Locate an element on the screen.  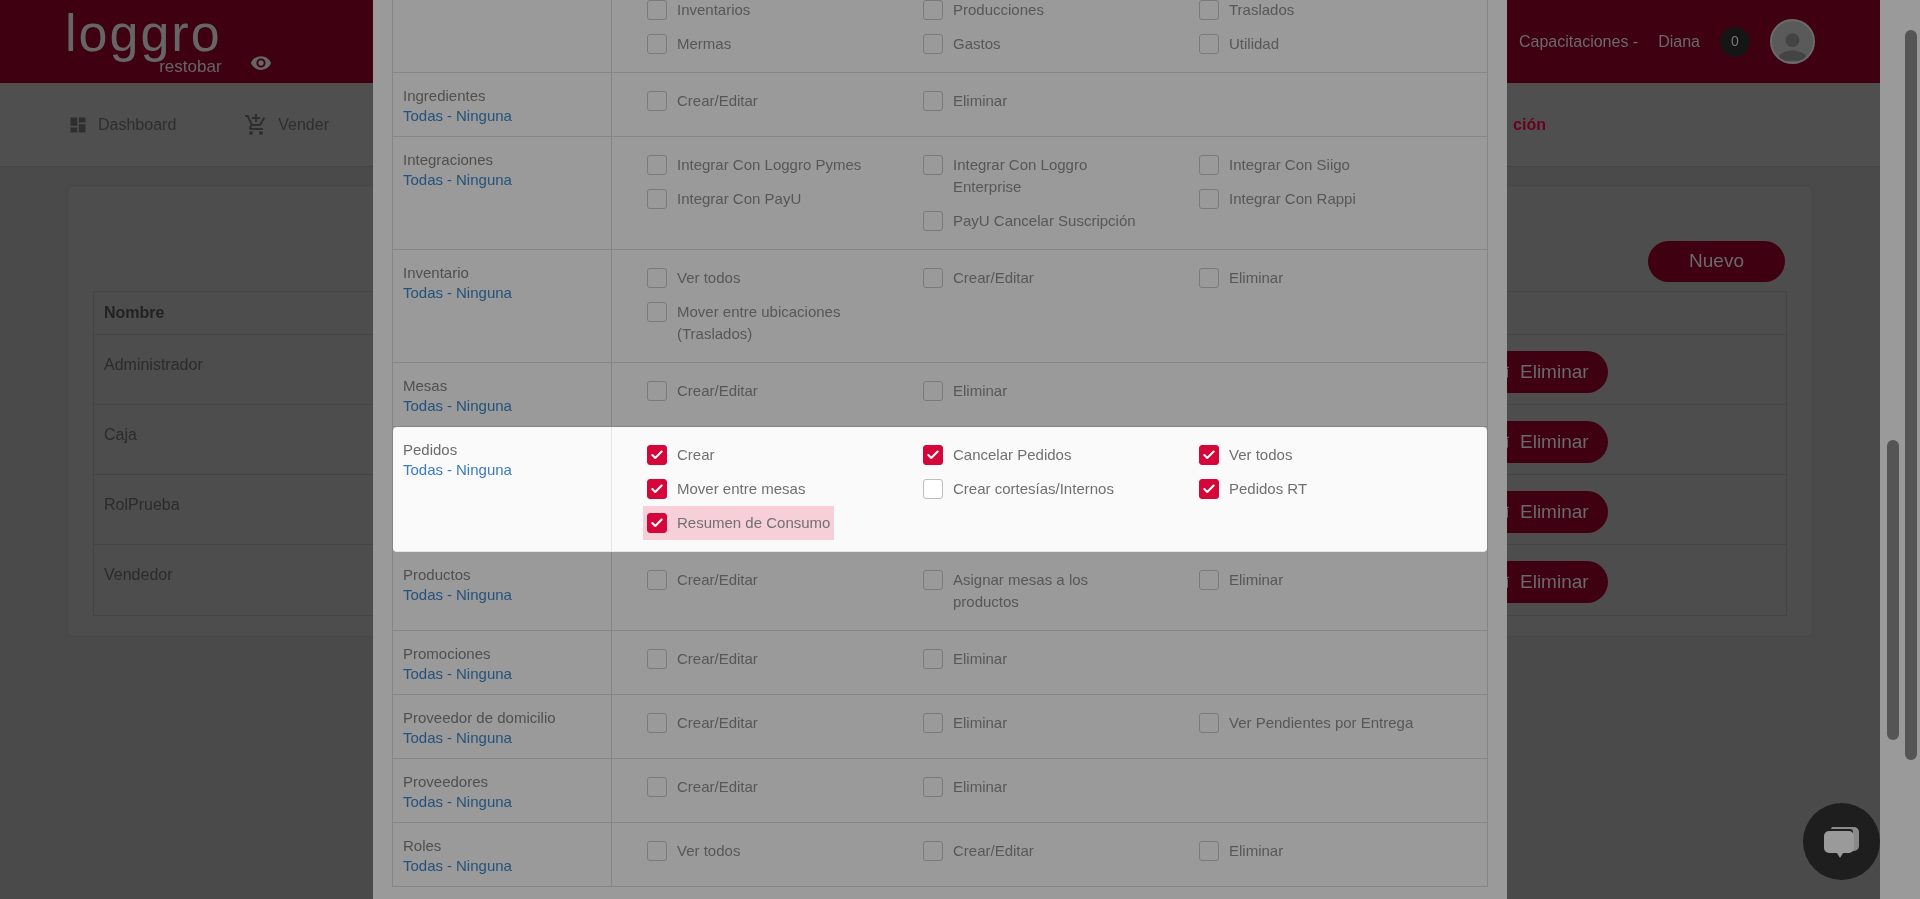
permission-group-name: Promociones is located at coordinates (447, 654).